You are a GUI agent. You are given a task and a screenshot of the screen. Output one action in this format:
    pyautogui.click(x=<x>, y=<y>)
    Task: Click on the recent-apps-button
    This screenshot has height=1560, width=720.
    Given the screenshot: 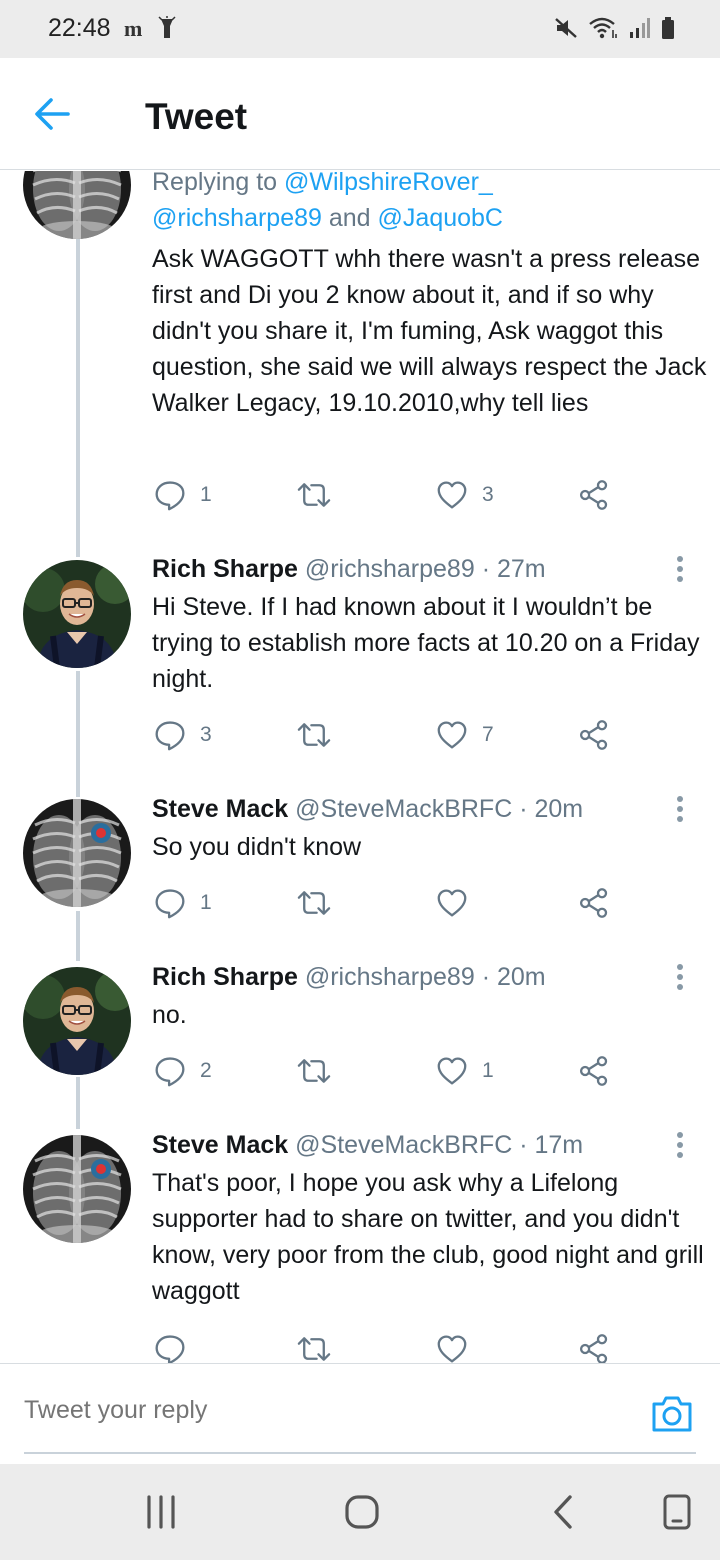 What is the action you would take?
    pyautogui.click(x=161, y=1514)
    